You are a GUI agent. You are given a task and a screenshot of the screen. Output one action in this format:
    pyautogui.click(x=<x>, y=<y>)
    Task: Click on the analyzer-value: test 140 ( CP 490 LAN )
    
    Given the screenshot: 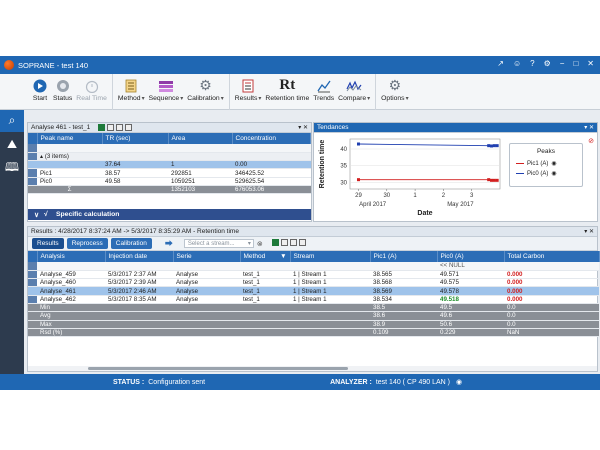 What is the action you would take?
    pyautogui.click(x=413, y=382)
    